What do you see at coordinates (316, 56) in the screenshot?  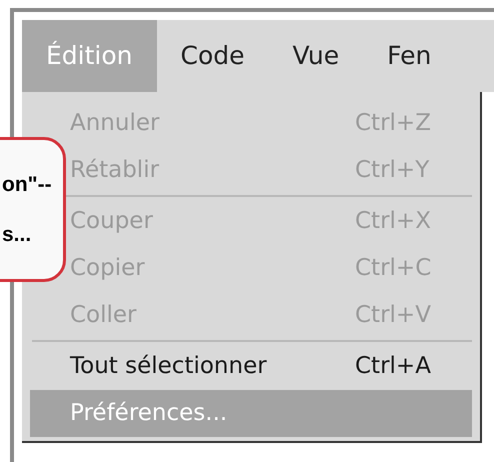 I see `menu-bar-item: Vue` at bounding box center [316, 56].